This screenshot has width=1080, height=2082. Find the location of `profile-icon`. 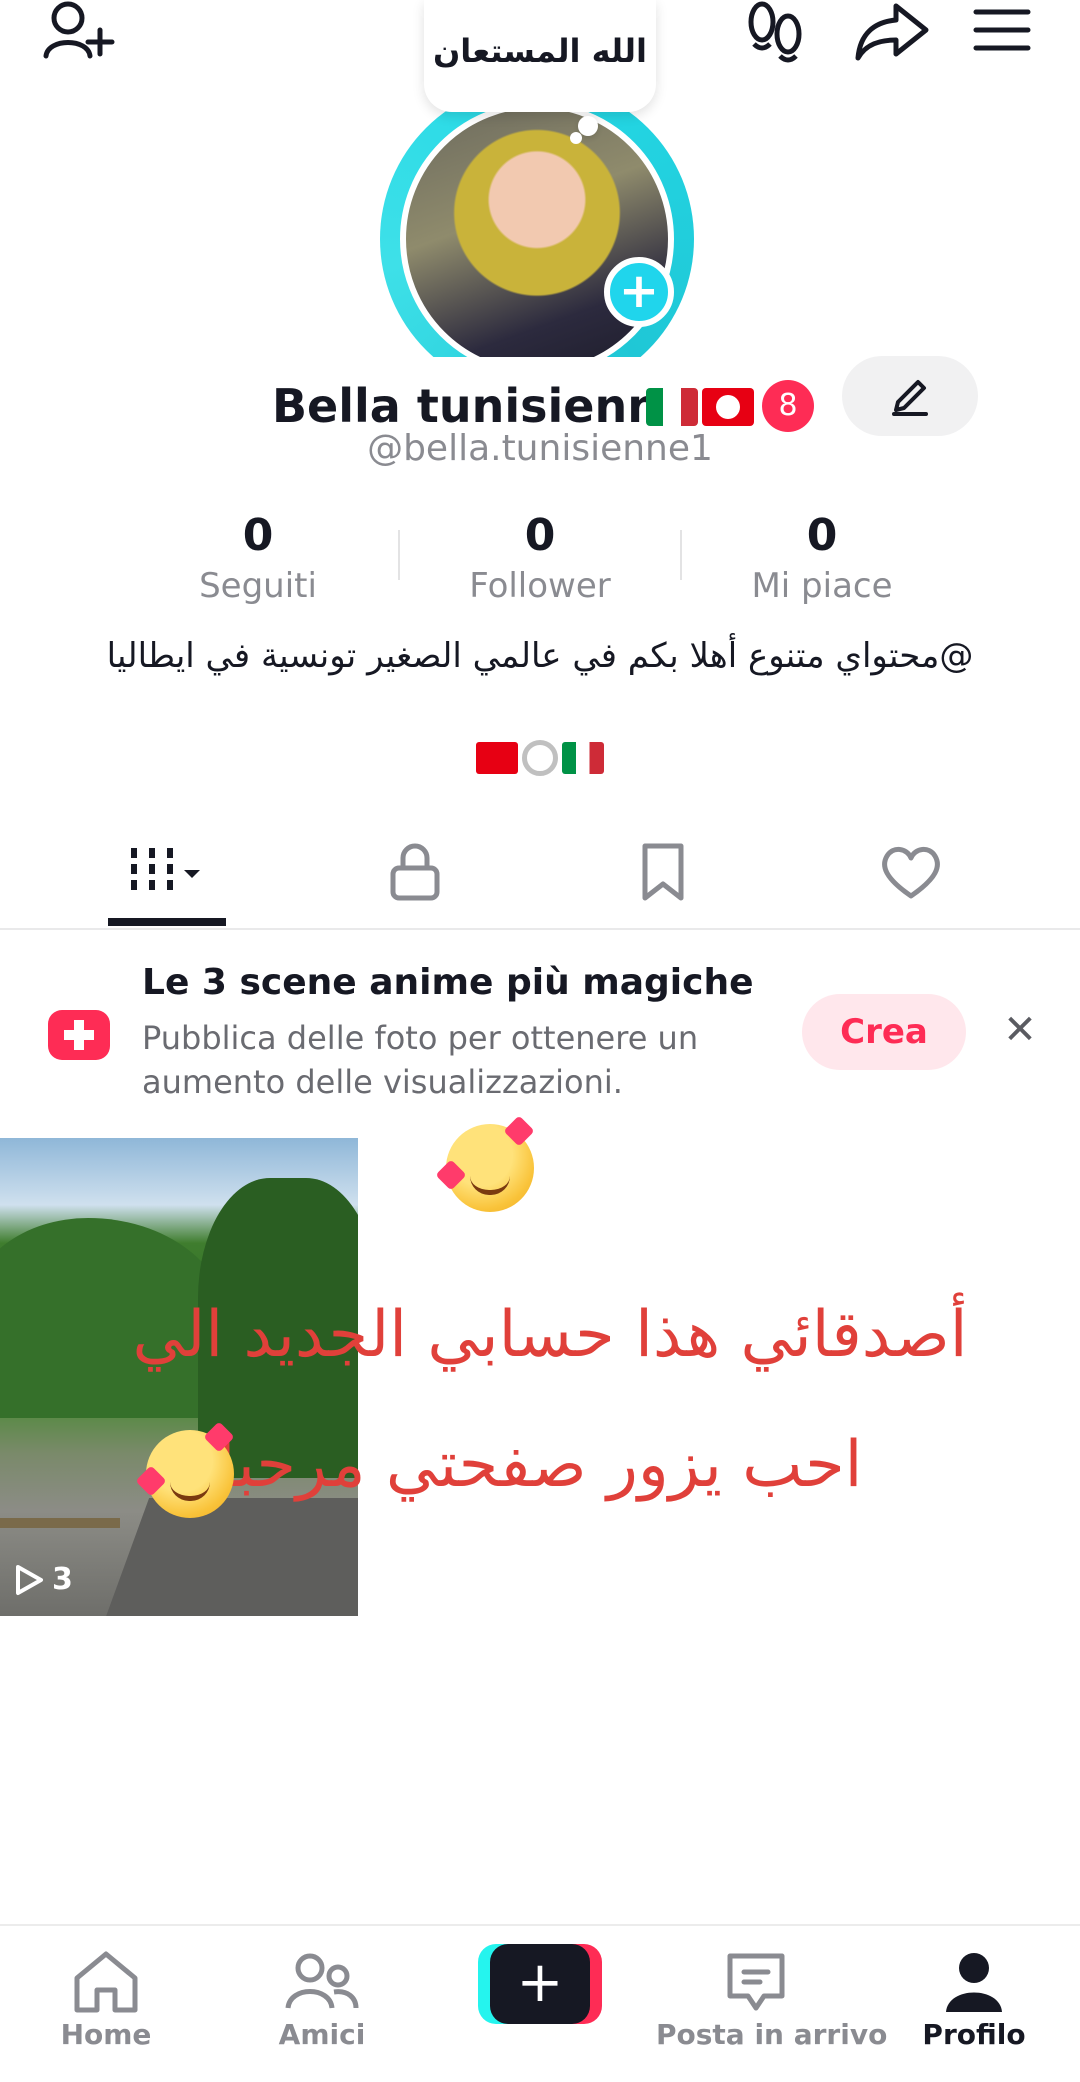

profile-icon is located at coordinates (974, 1982).